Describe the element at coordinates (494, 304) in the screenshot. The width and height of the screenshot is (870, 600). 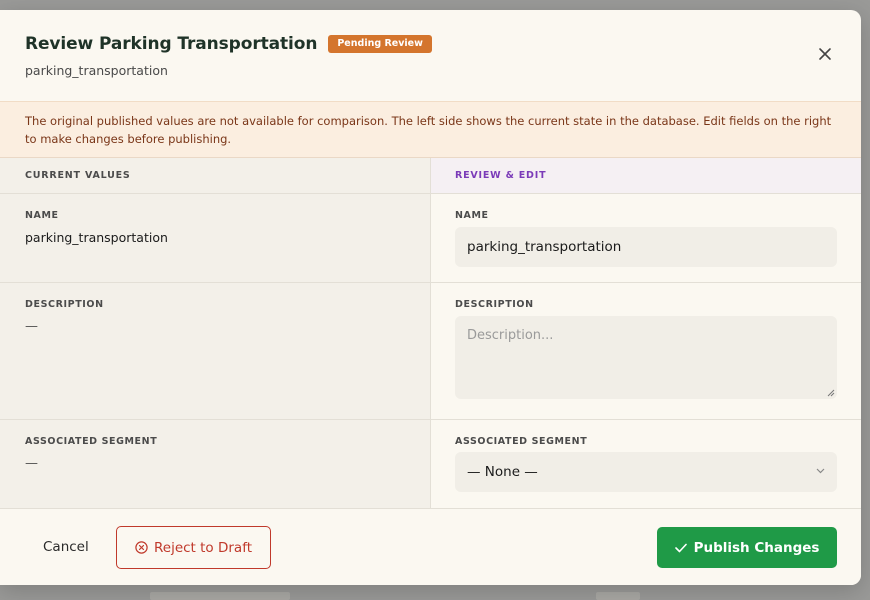
I see `edit-description-label: DESCRIPTION` at that location.